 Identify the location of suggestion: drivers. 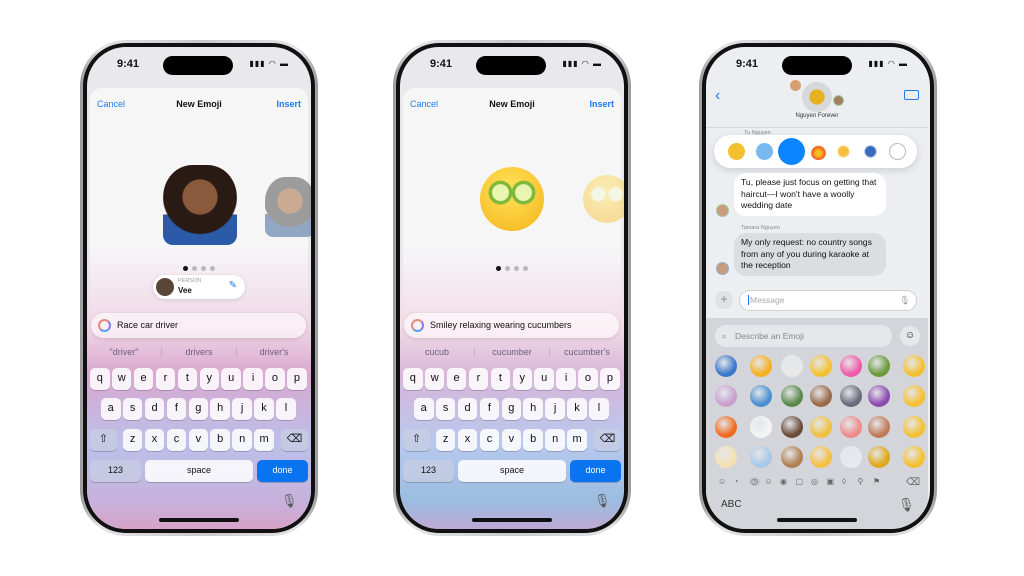
(199, 352).